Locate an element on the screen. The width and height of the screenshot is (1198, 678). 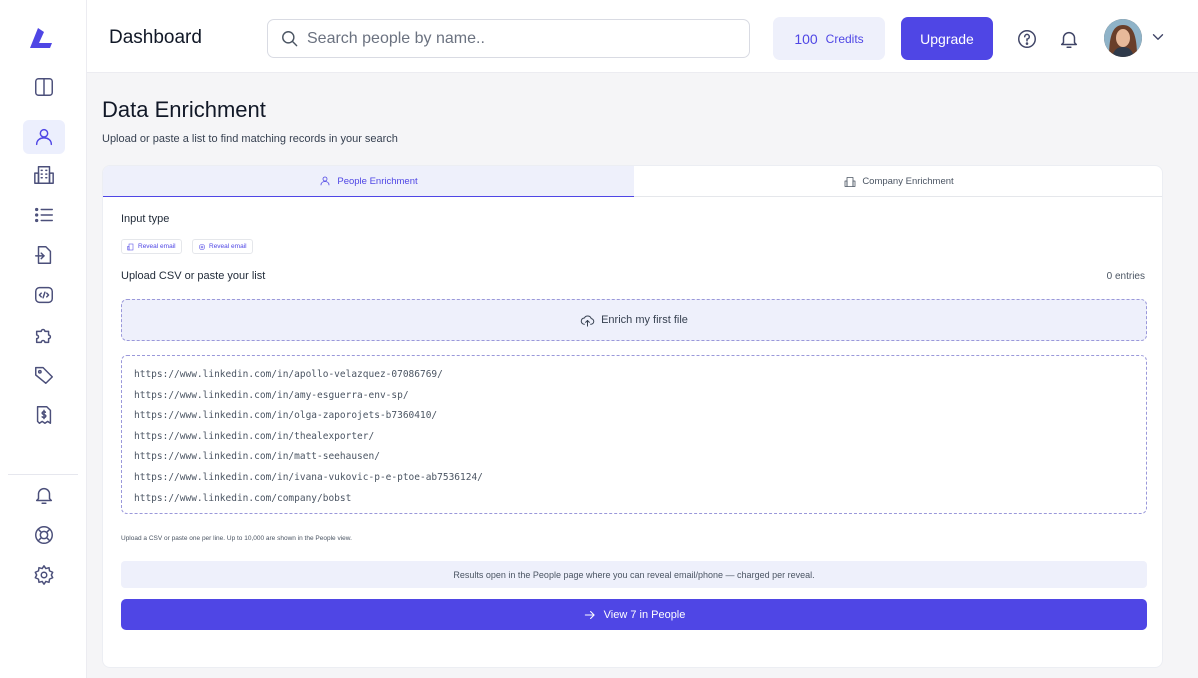
sidebar is located at coordinates (43, 339).